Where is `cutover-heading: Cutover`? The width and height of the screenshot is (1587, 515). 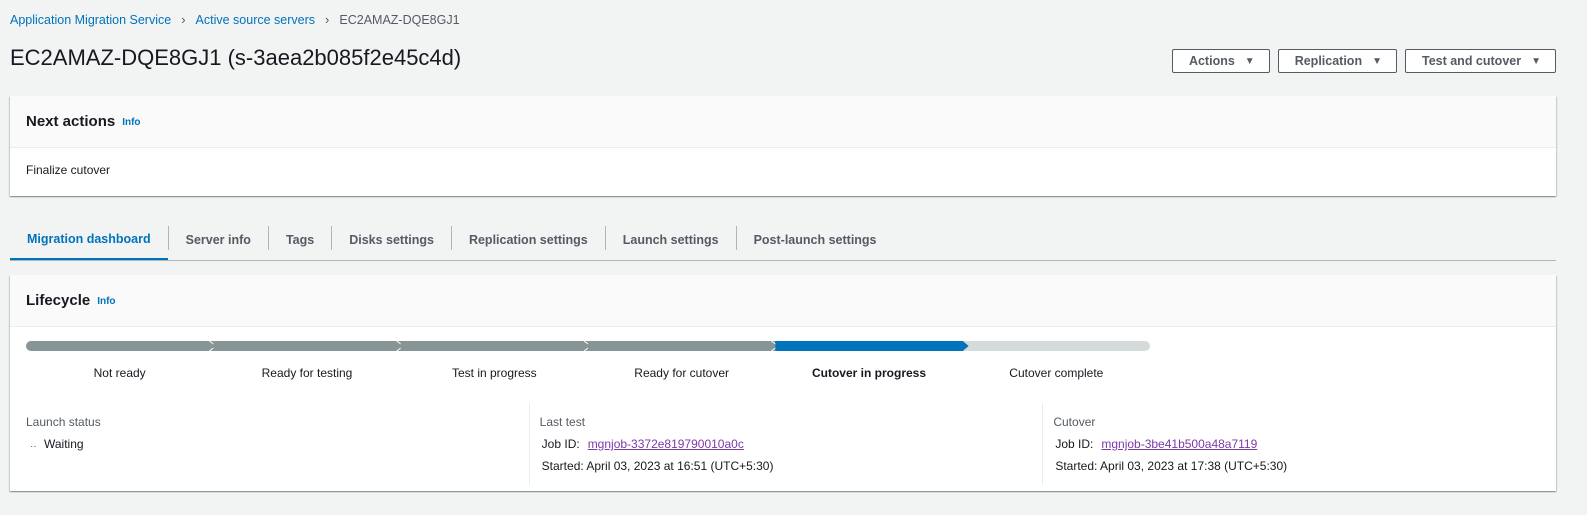
cutover-heading: Cutover is located at coordinates (1074, 422).